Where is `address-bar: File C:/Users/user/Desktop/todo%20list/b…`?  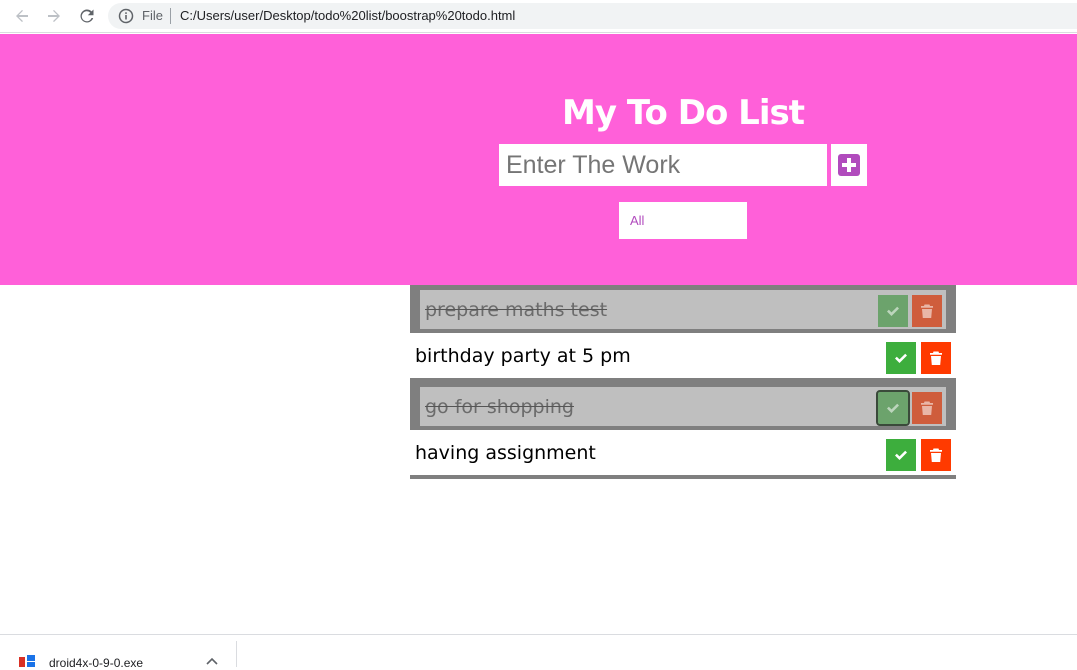 address-bar: File C:/Users/user/Desktop/todo%20list/b… is located at coordinates (592, 16).